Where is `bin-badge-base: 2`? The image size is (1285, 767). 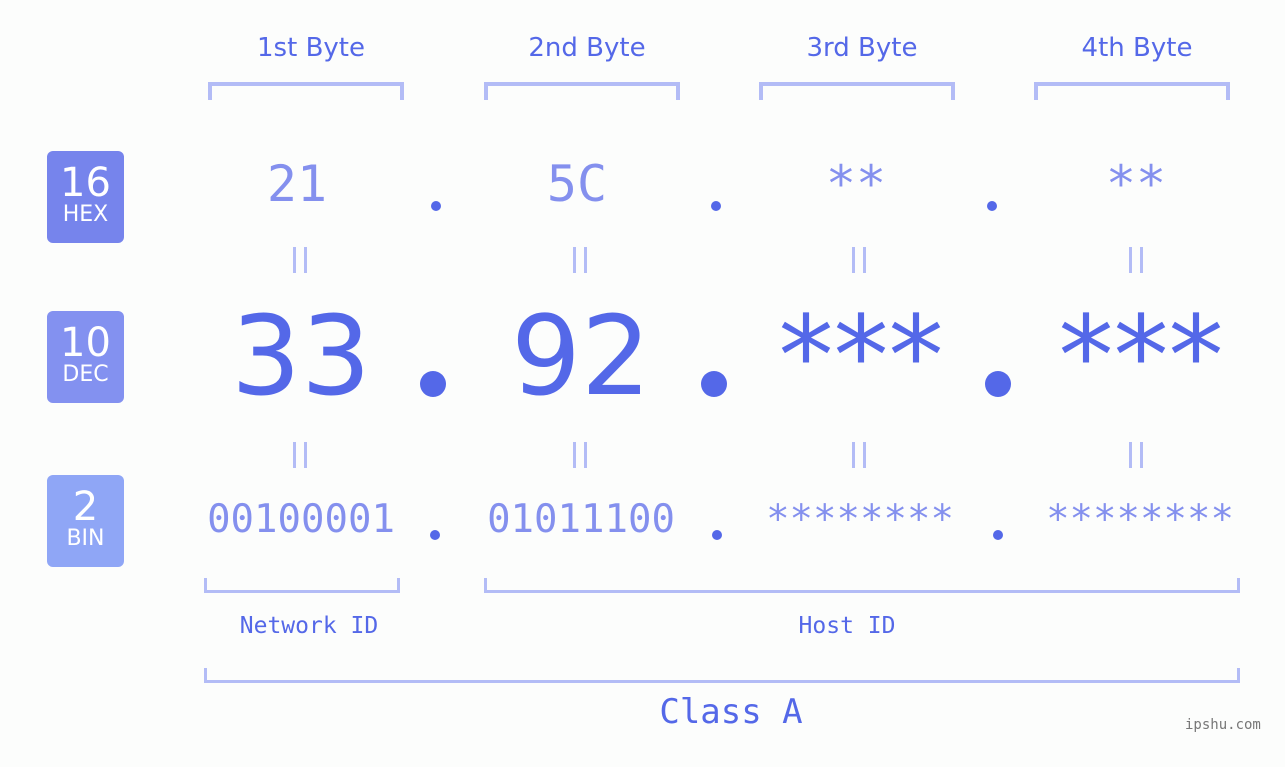
bin-badge-base: 2 is located at coordinates (85, 507).